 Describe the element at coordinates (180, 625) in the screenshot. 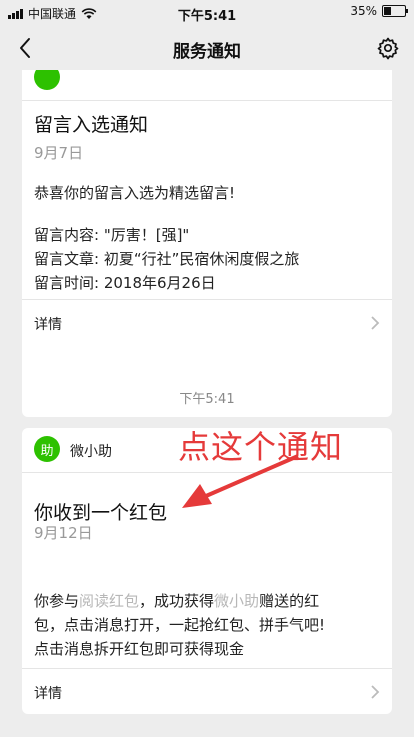

I see `notification-body-line2: 包，点击消息打开，一起抢红包、拼手气吧!` at that location.